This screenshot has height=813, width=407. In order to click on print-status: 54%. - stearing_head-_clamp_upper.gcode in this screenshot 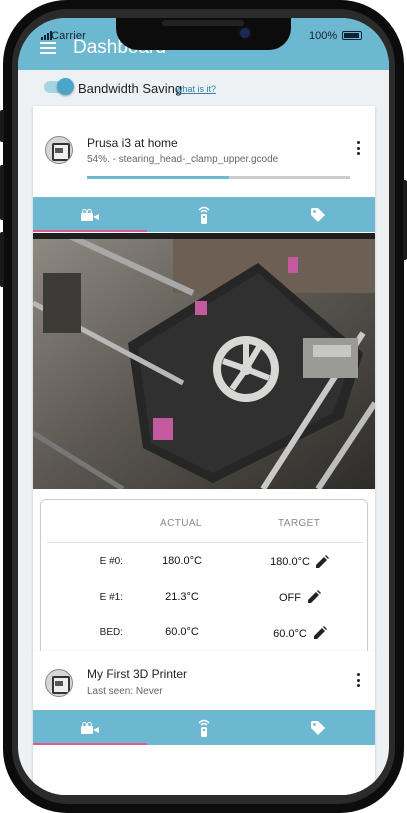, I will do `click(183, 159)`.